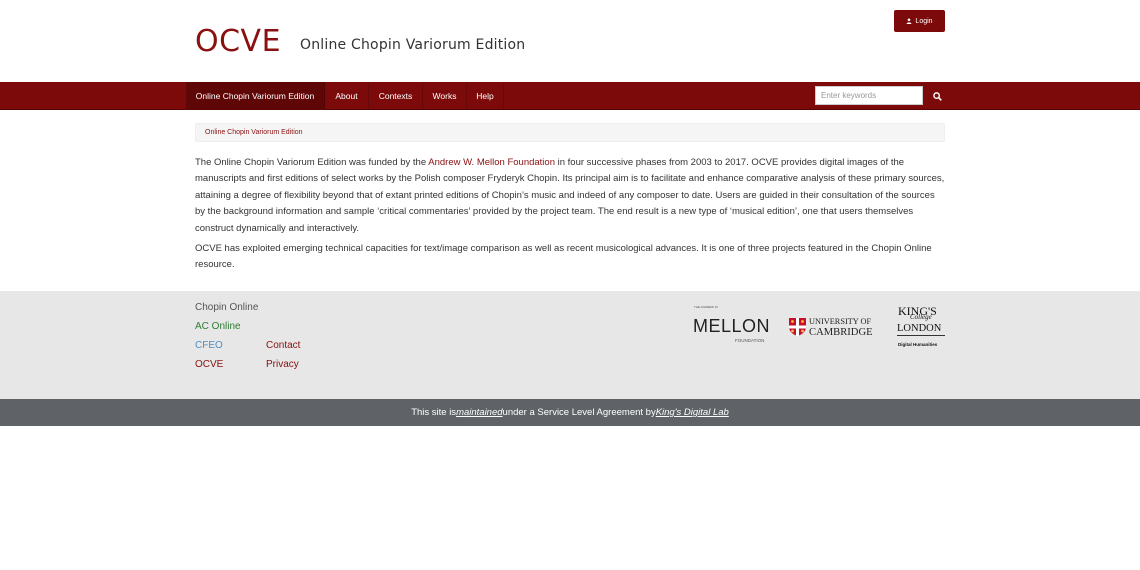  I want to click on nav-item-home: Online Chopin Variorum Edition, so click(255, 96).